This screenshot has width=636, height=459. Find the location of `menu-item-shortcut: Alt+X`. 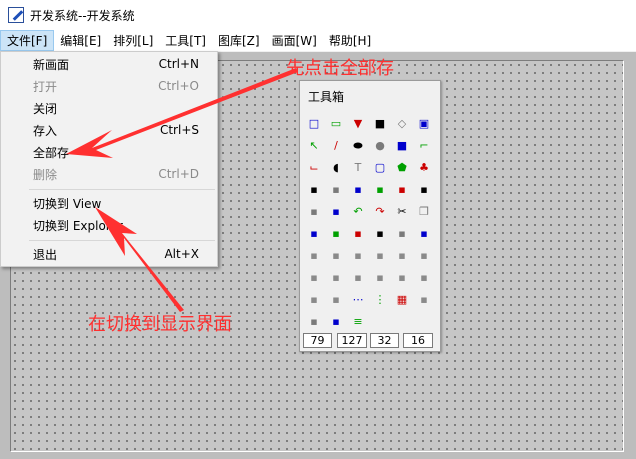

menu-item-shortcut: Alt+X is located at coordinates (181, 254).